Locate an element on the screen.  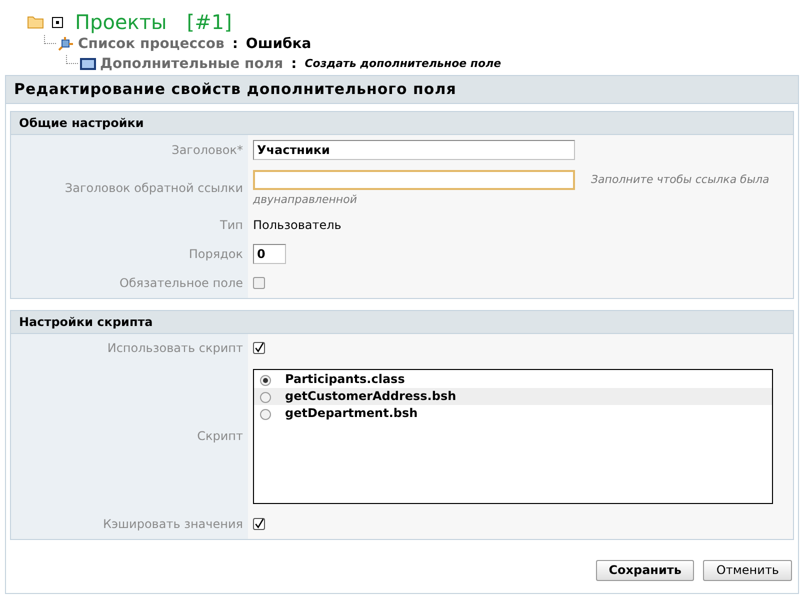
process-icon is located at coordinates (66, 44).